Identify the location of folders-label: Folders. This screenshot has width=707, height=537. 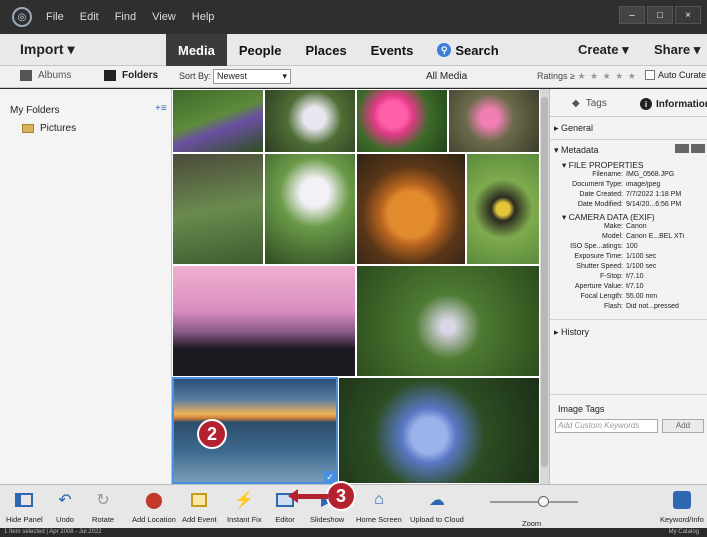
(140, 75).